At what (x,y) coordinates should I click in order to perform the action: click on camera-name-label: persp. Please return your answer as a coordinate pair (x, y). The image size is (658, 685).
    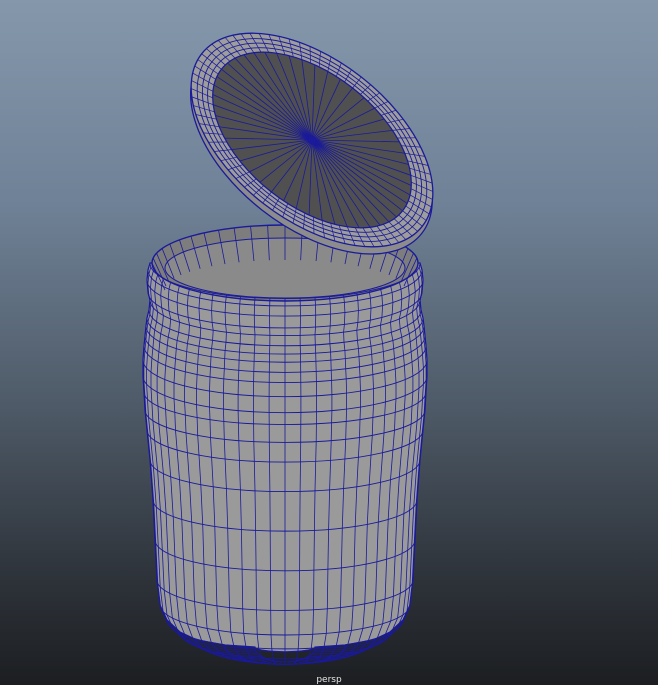
    Looking at the image, I should click on (329, 680).